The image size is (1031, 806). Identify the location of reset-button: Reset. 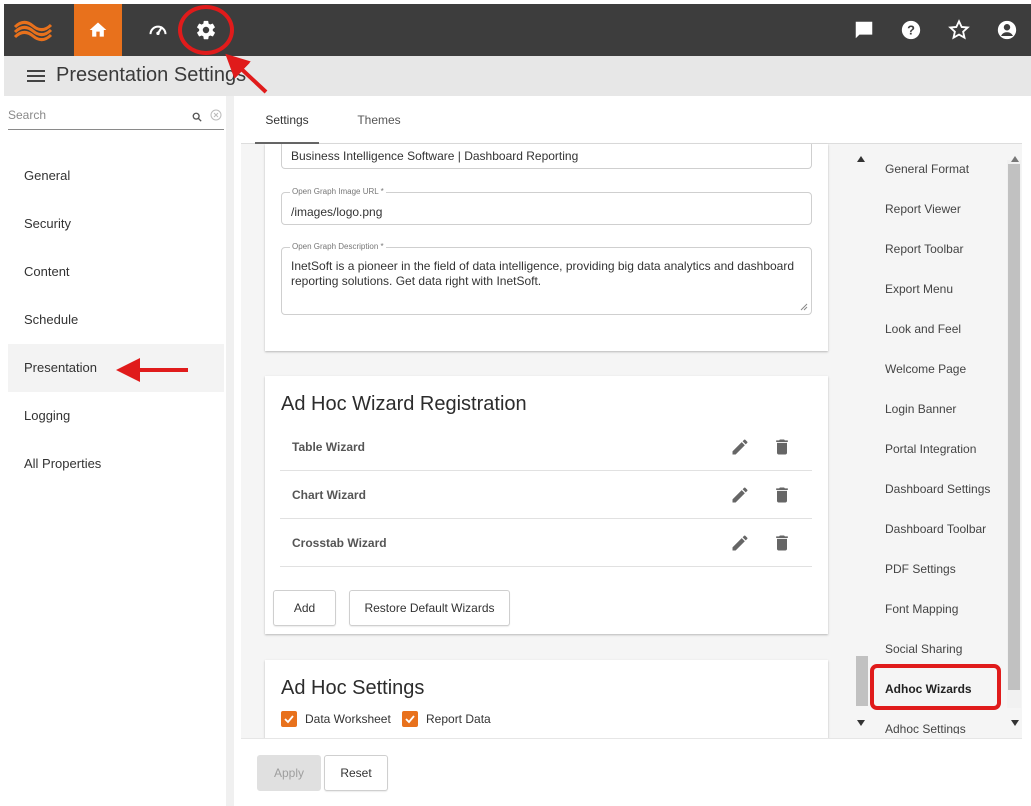
(356, 773).